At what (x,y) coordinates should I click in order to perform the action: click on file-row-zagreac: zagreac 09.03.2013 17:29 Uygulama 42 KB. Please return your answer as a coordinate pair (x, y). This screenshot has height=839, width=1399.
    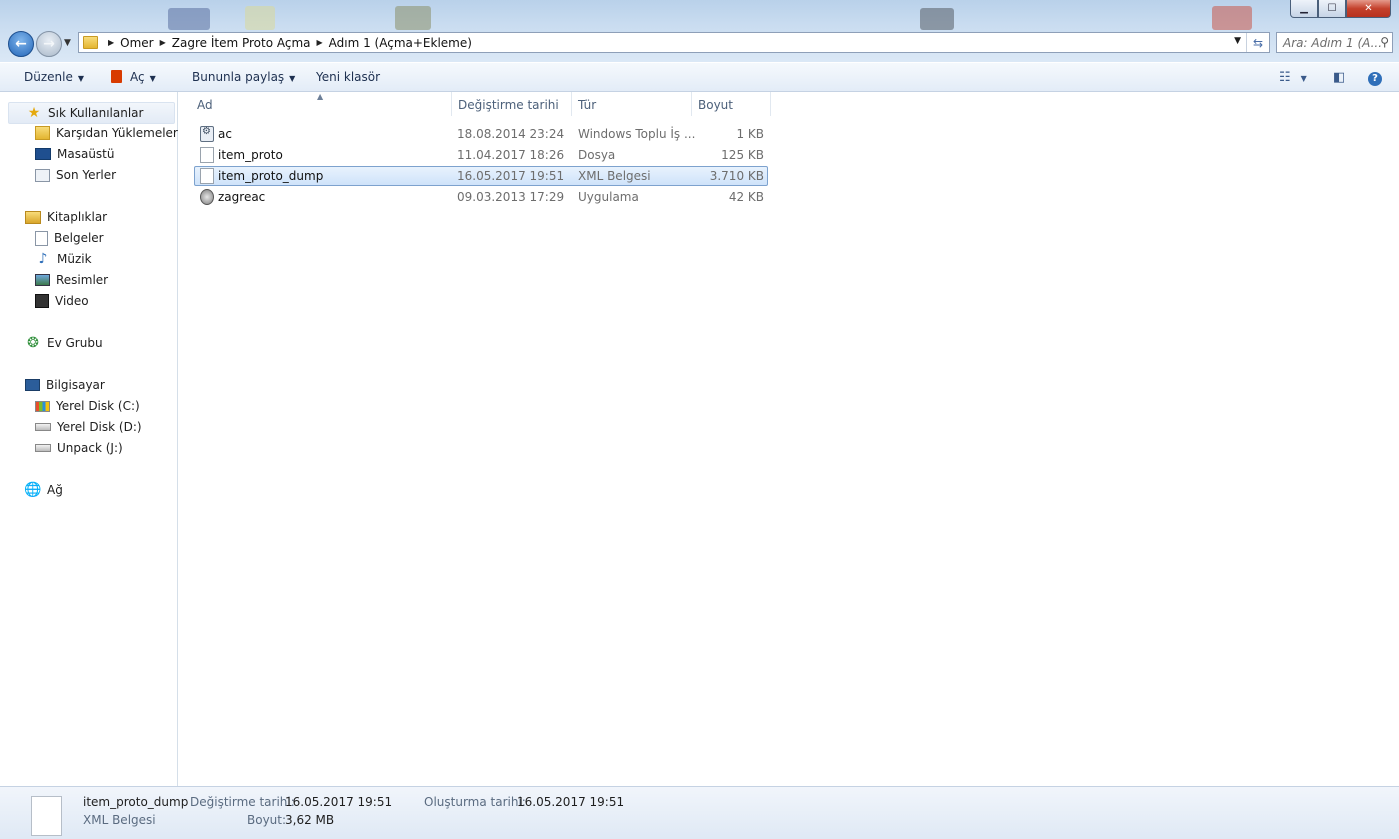
    Looking at the image, I should click on (481, 197).